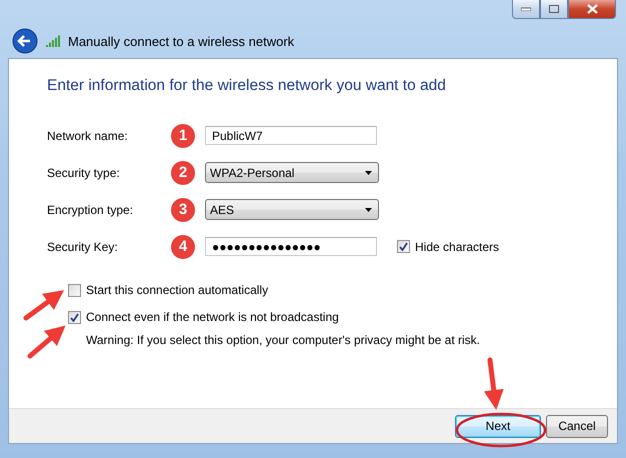 This screenshot has width=626, height=458. I want to click on input-field: PublicW7, so click(291, 135).